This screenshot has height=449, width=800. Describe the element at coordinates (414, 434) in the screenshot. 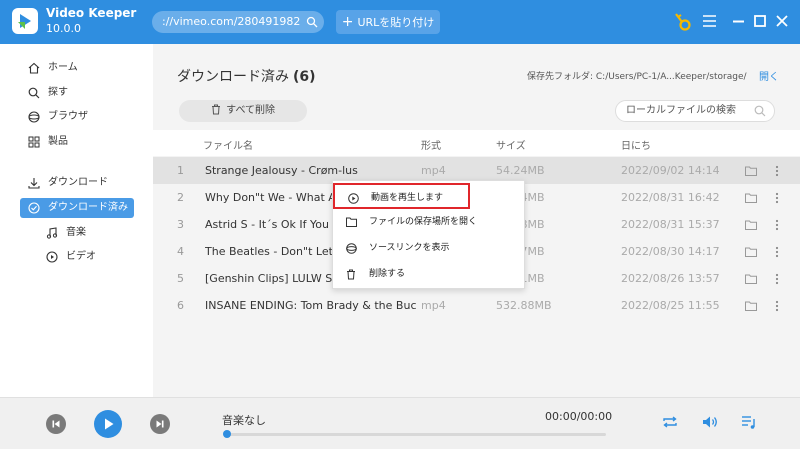

I see `progress-slider` at that location.